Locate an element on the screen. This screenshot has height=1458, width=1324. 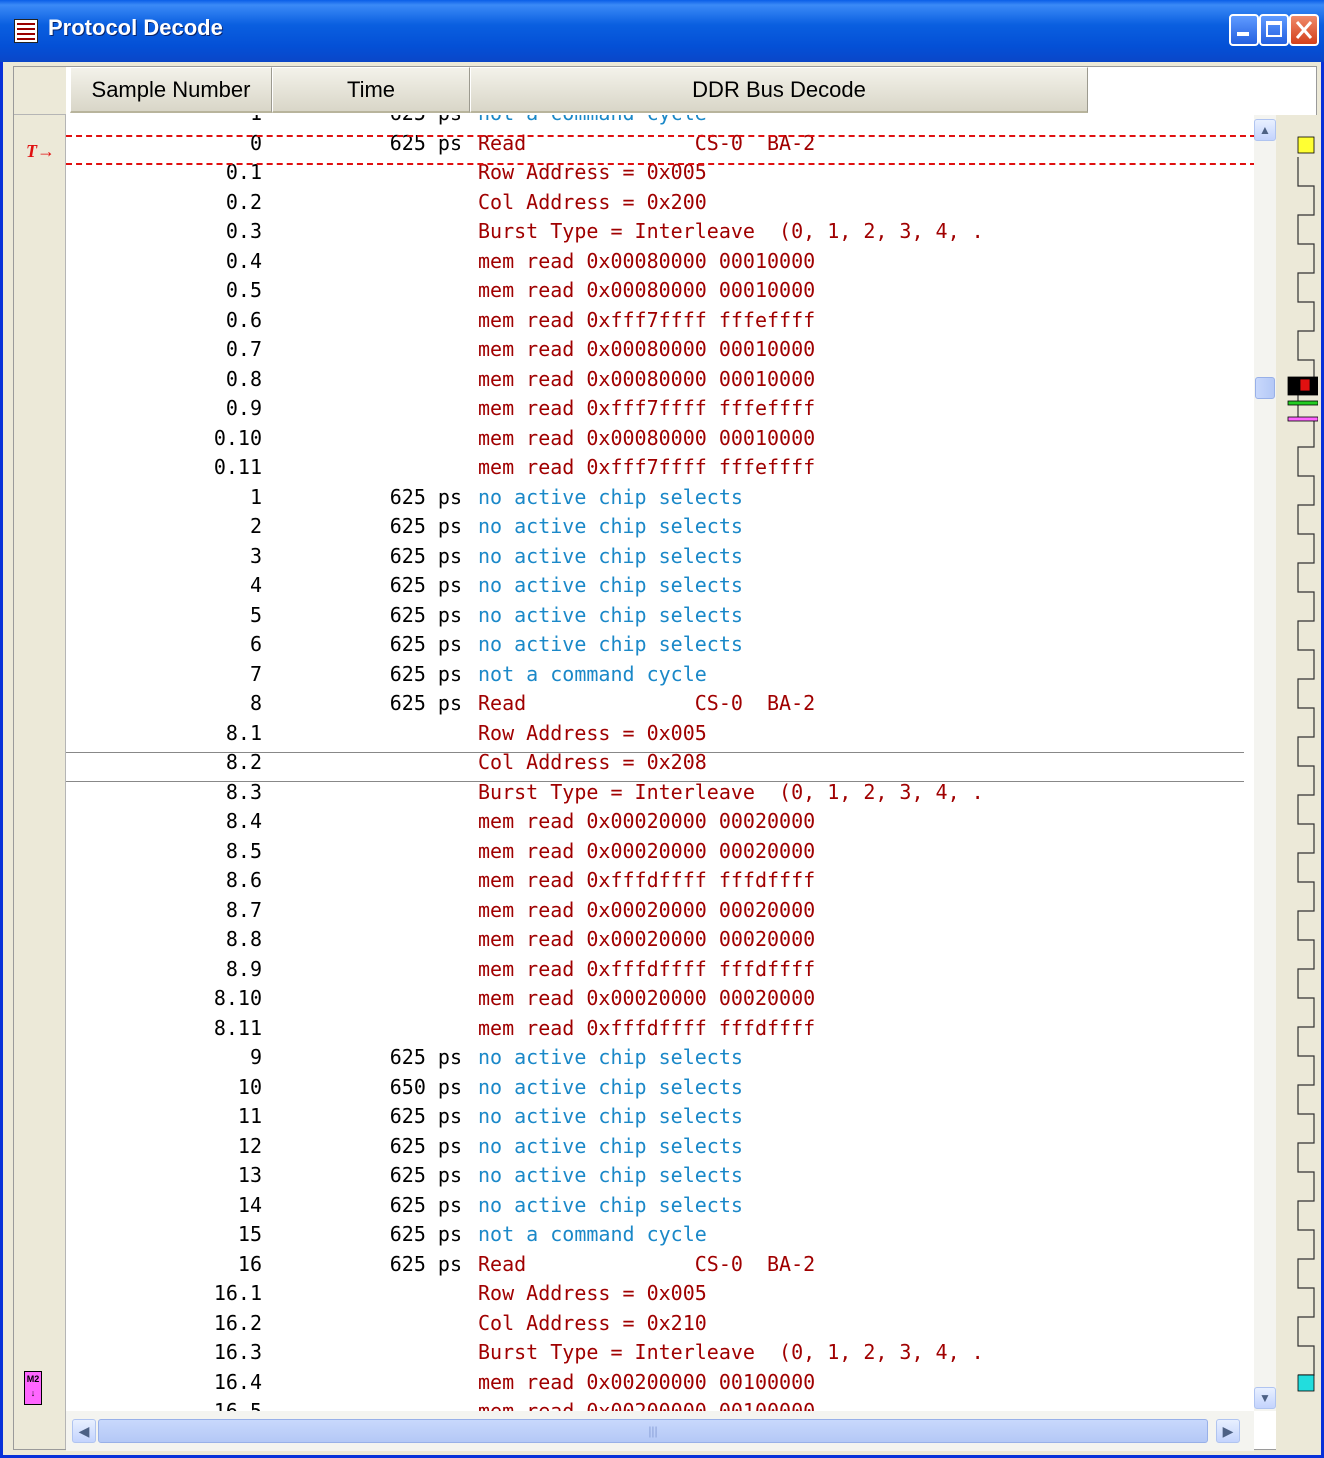
table-row: 0.8 mem read 0x00080000 00010000 is located at coordinates (660, 380).